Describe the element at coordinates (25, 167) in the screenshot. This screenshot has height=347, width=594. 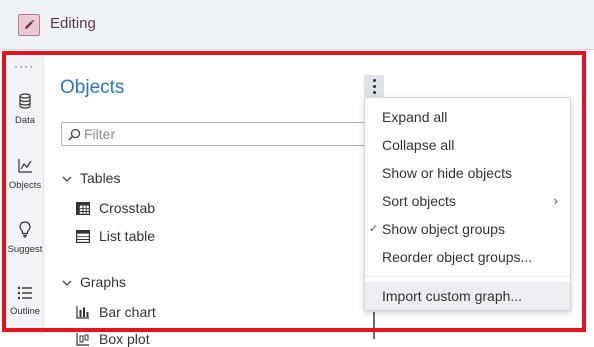
I see `line-chart-icon` at that location.